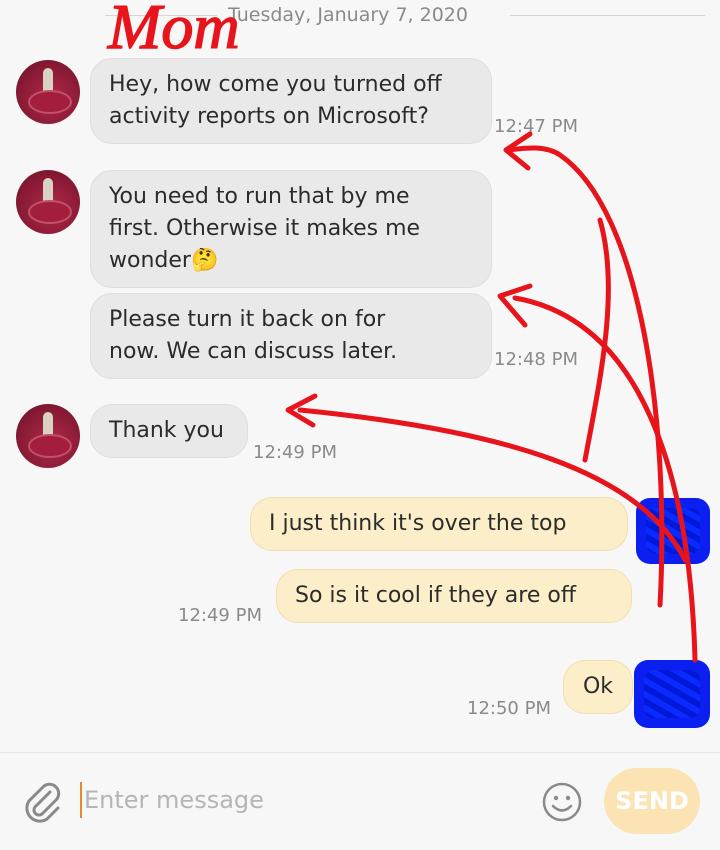  What do you see at coordinates (607, 15) in the screenshot?
I see `divider-right` at bounding box center [607, 15].